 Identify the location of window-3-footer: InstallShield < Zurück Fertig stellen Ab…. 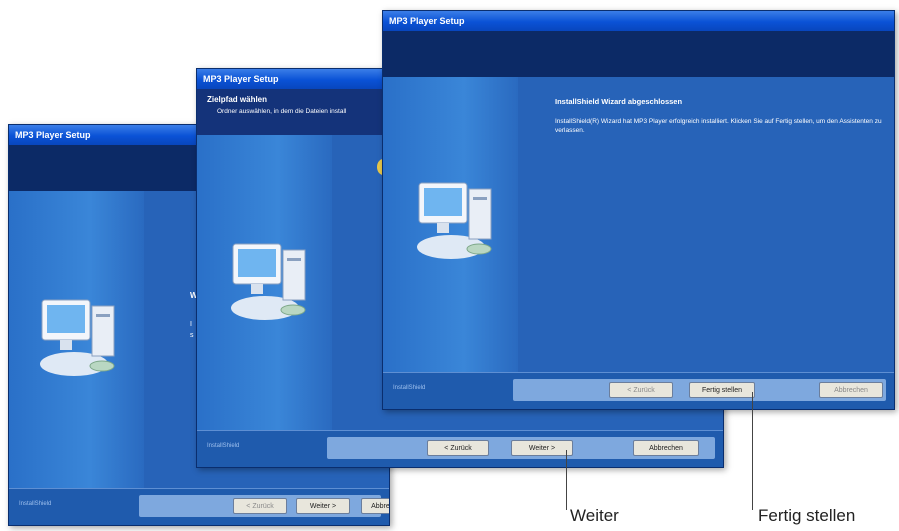
(638, 390).